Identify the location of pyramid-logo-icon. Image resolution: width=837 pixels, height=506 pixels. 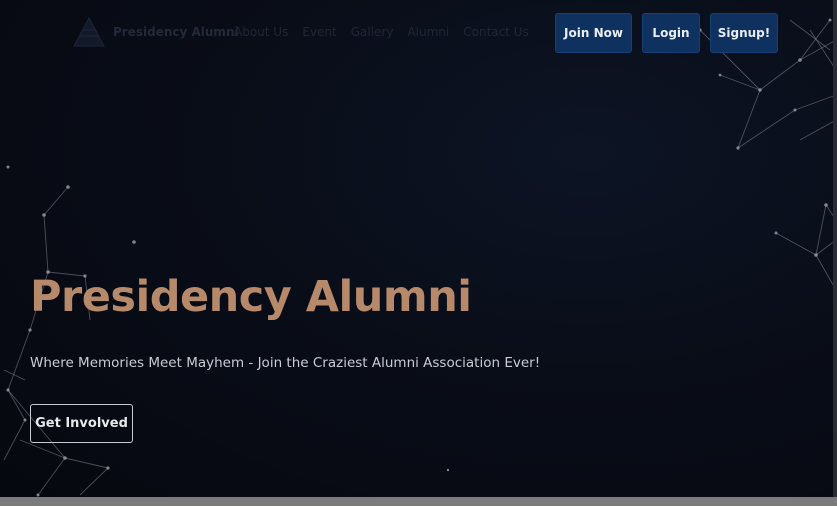
(89, 32).